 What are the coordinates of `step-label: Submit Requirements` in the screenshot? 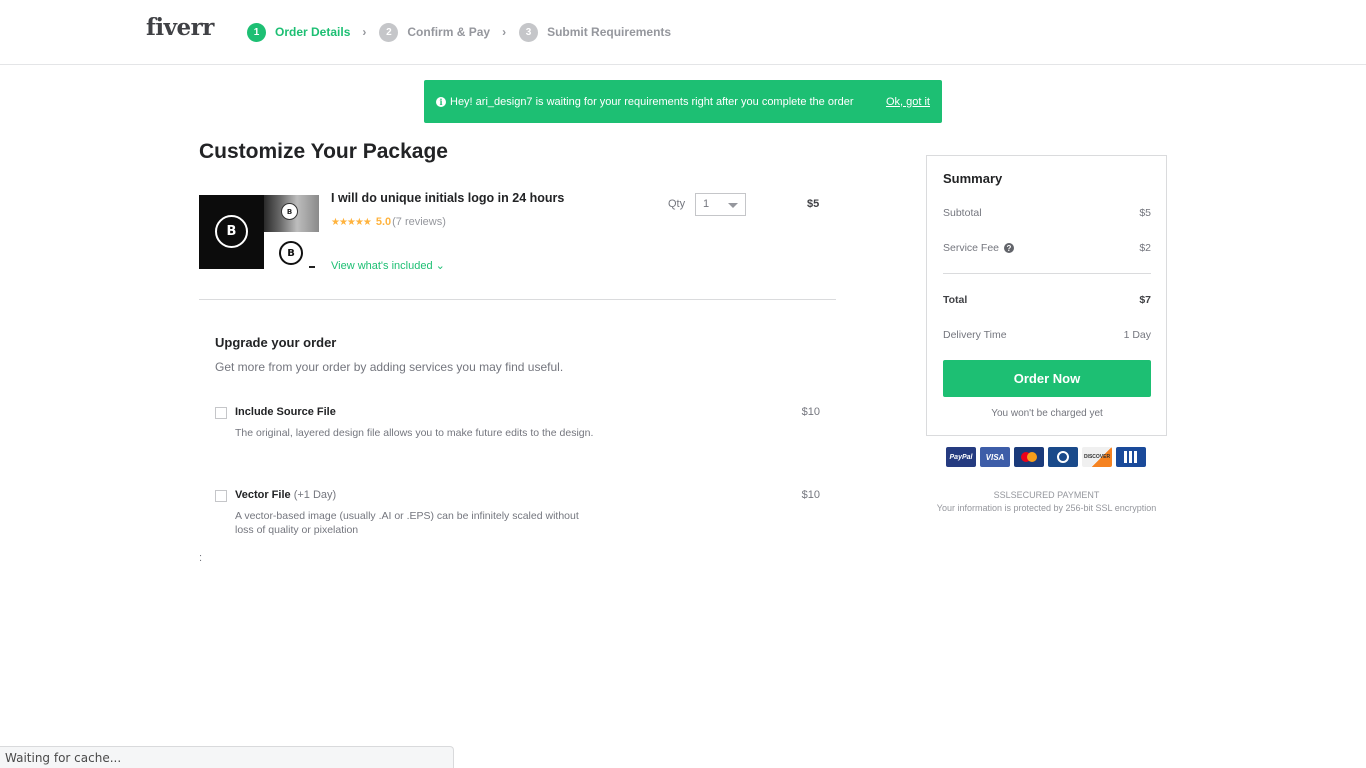 It's located at (609, 32).